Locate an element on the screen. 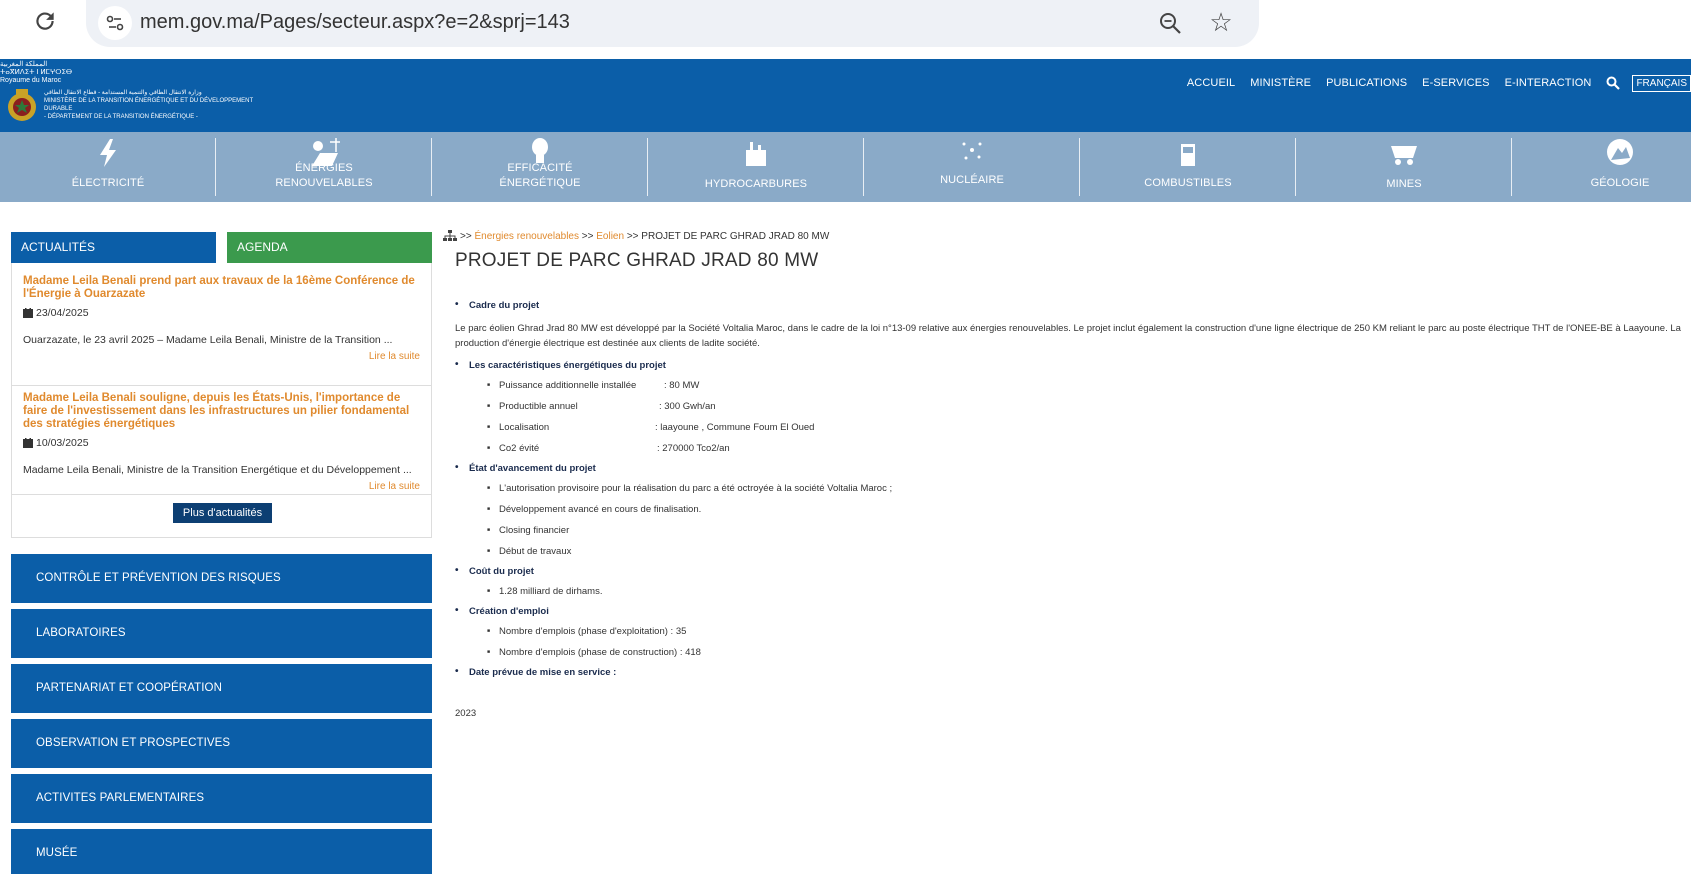 The width and height of the screenshot is (1691, 874). menu-observation: OBSERVATION ET PROSPECTIVES is located at coordinates (221, 743).